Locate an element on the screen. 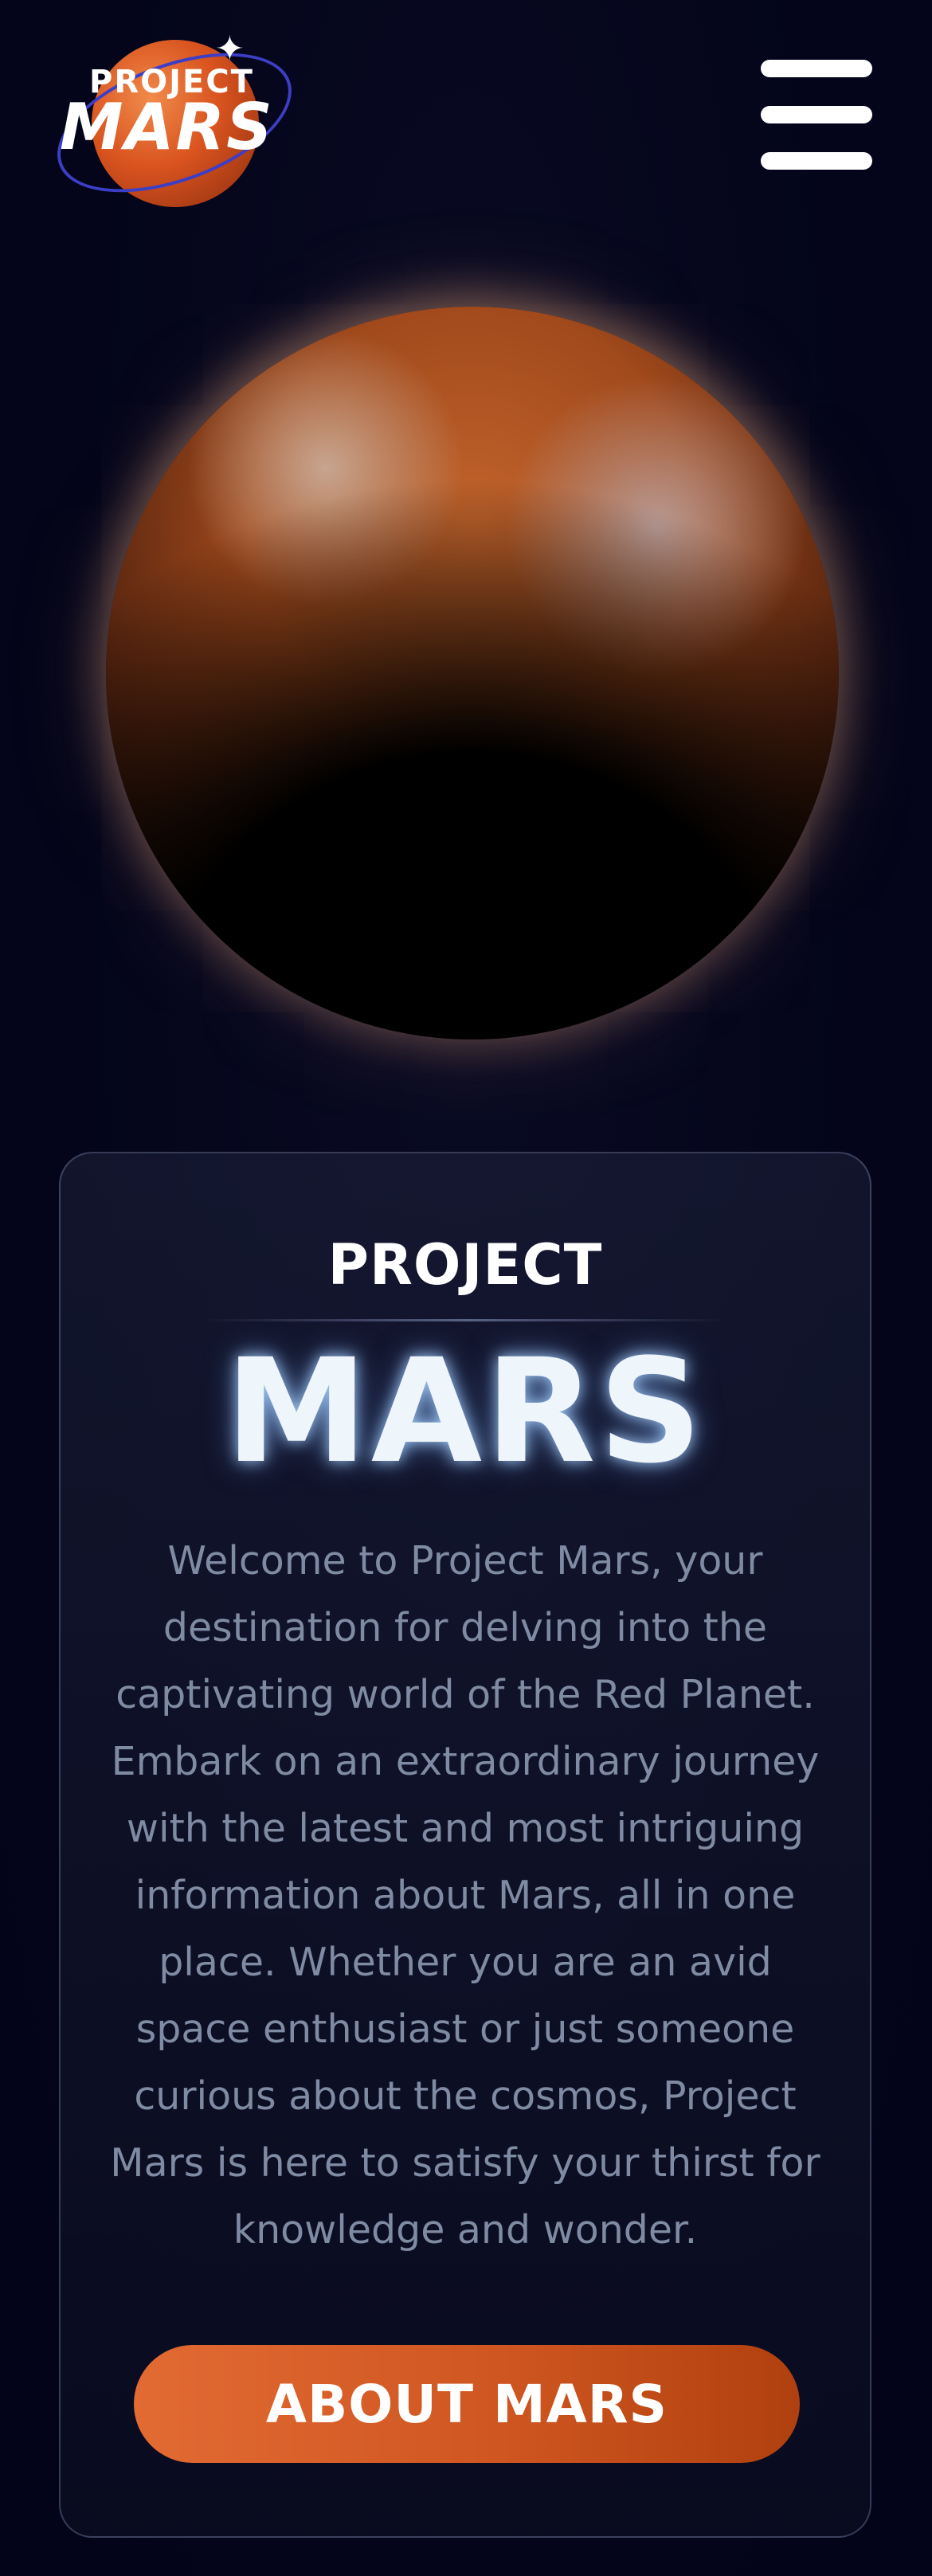 Image resolution: width=932 pixels, height=2576 pixels. divider is located at coordinates (465, 1320).